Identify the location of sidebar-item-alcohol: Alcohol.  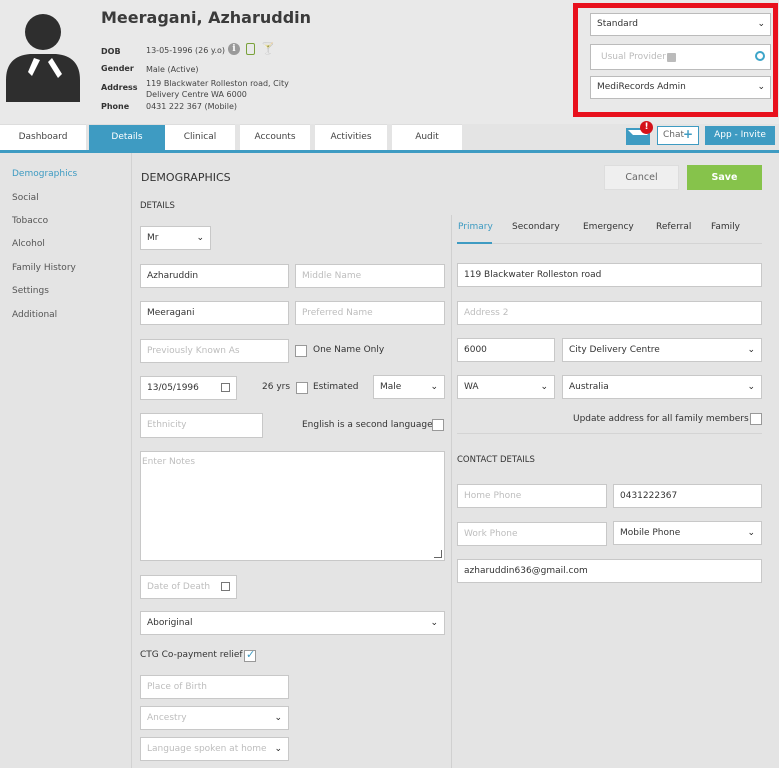
(28, 244).